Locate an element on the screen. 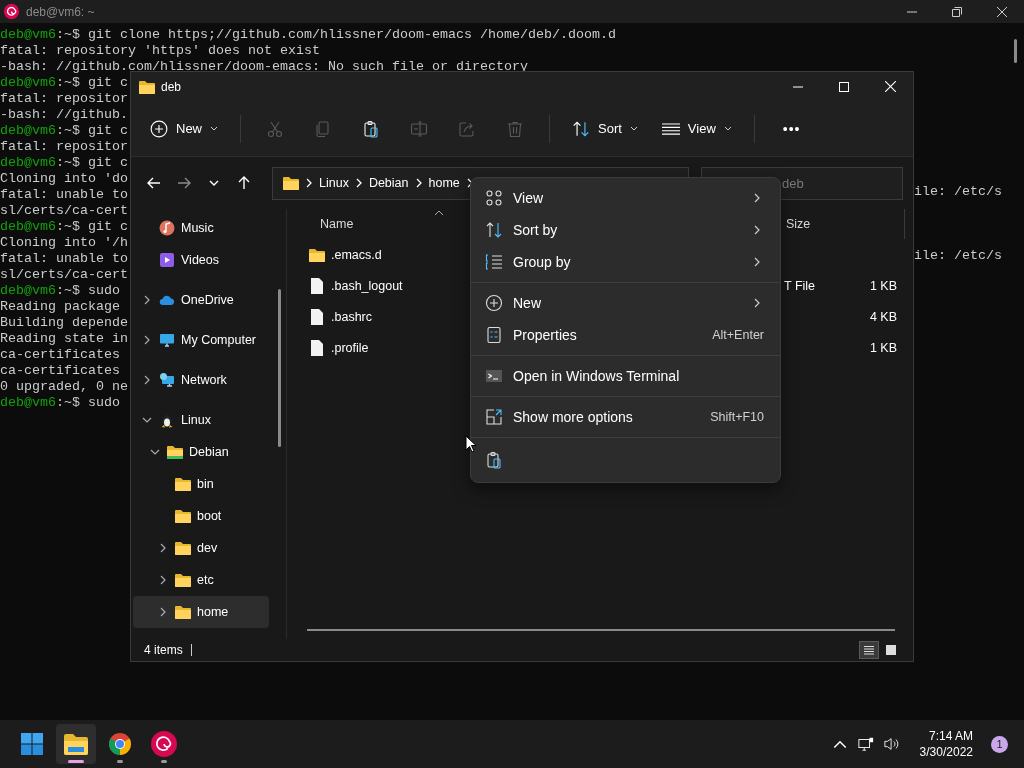 Image resolution: width=1024 pixels, height=768 pixels. file-item: .emacs.d is located at coordinates (387, 254).